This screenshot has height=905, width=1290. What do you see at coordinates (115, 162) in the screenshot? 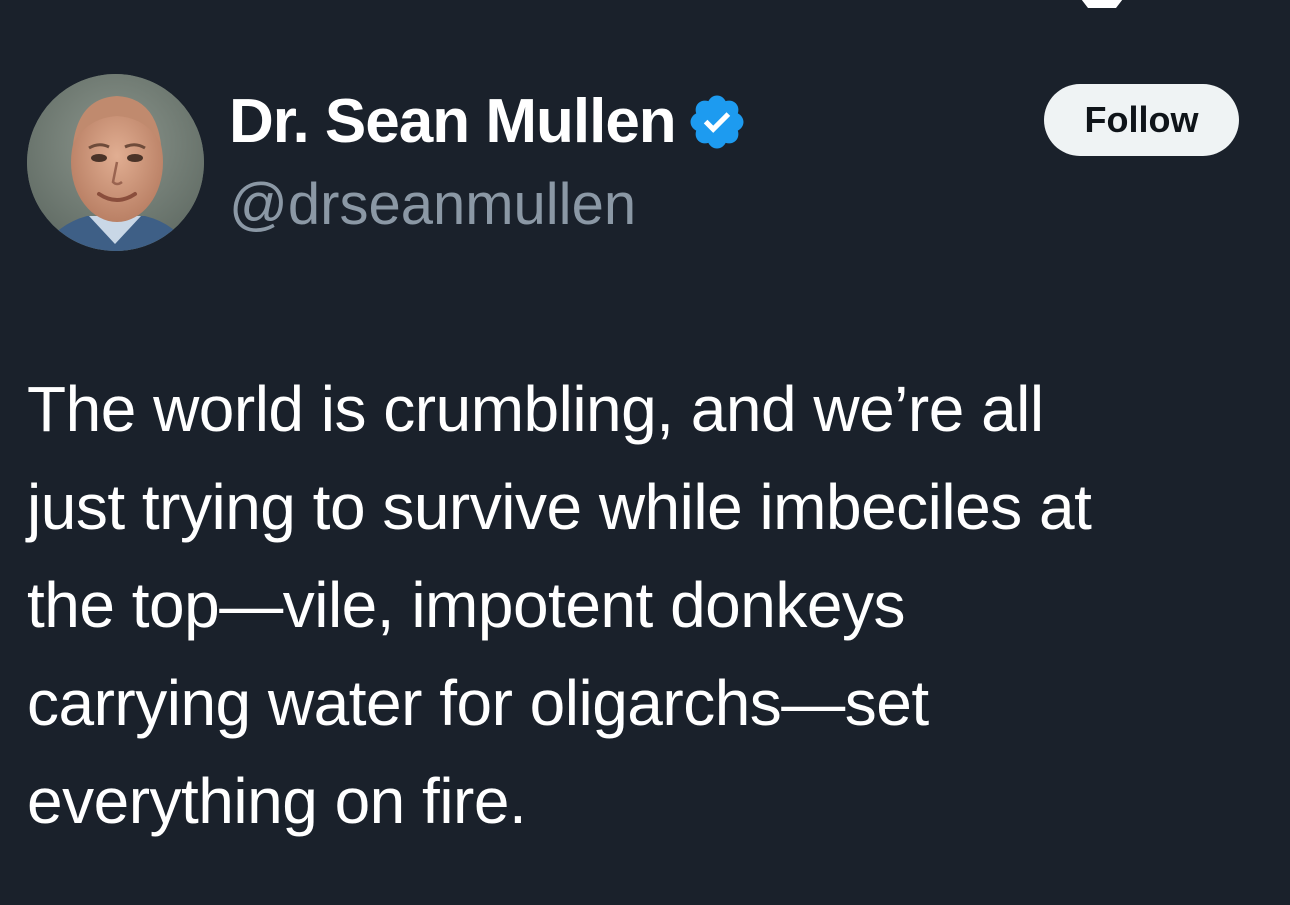
I see `avatar` at bounding box center [115, 162].